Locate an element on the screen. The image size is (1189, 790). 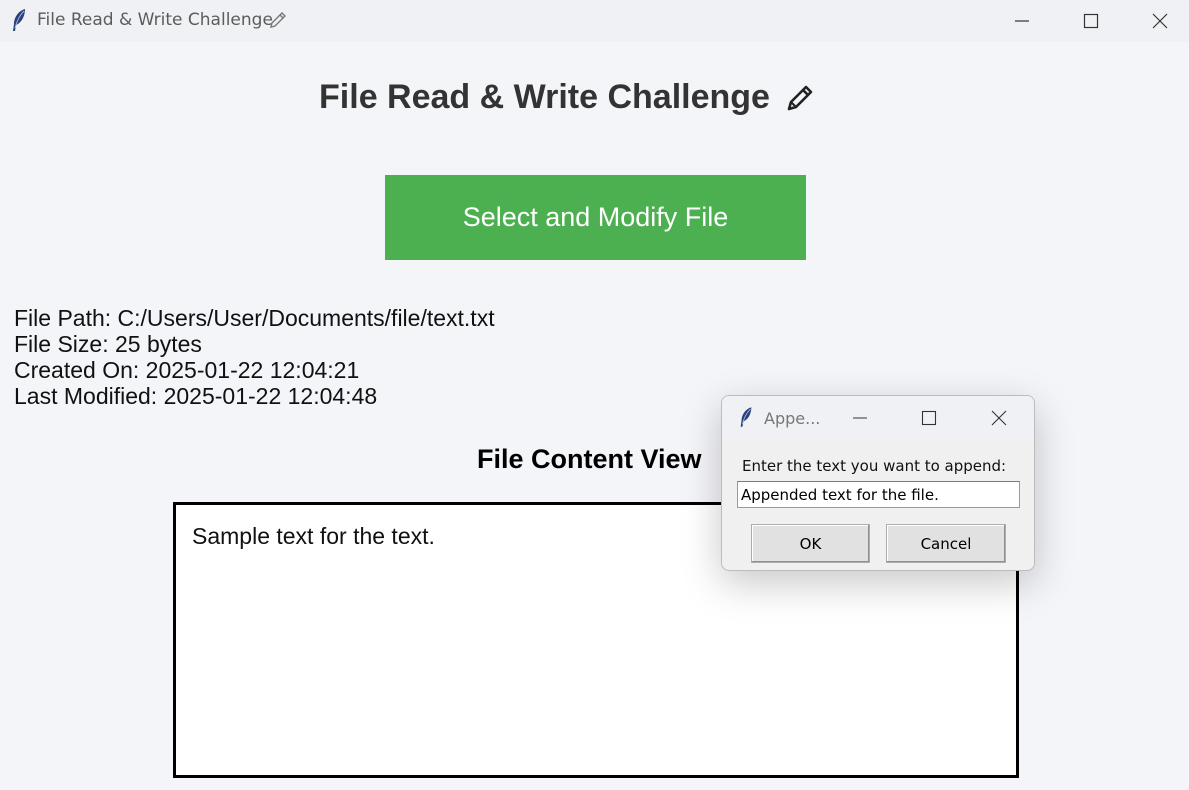
window-title: File Read & Write Challenge is located at coordinates (155, 20).